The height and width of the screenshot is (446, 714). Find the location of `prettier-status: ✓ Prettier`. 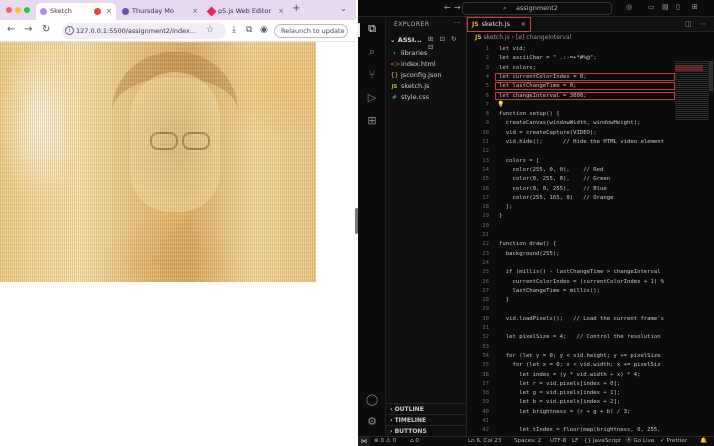

prettier-status: ✓ Prettier is located at coordinates (673, 441).